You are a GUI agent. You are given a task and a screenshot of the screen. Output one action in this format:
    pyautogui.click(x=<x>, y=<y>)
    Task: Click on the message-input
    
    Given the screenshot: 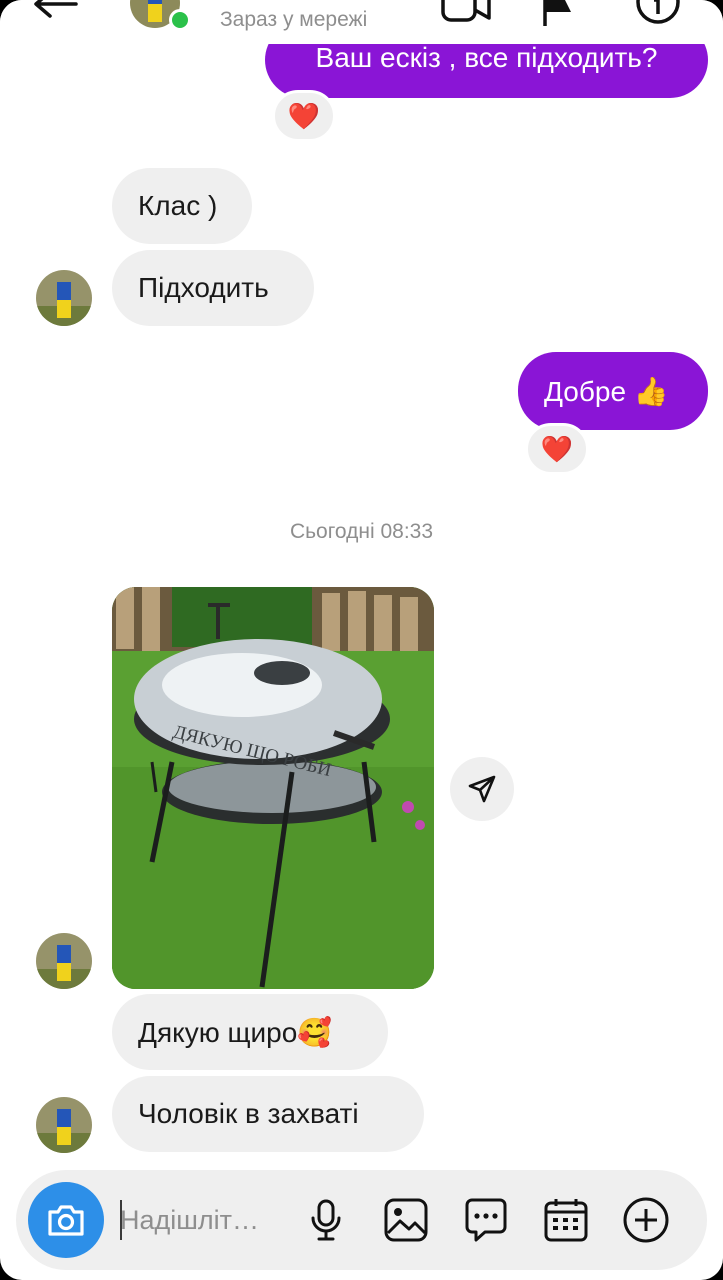 What is the action you would take?
    pyautogui.click(x=205, y=1220)
    